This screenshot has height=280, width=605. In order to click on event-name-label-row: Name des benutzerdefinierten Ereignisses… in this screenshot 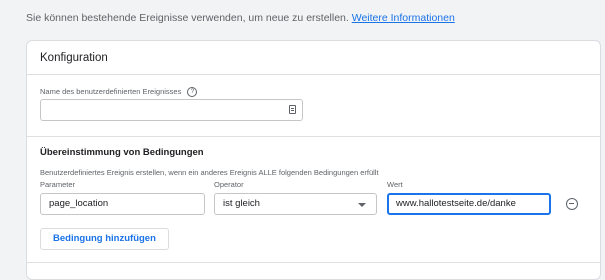, I will do `click(119, 92)`.